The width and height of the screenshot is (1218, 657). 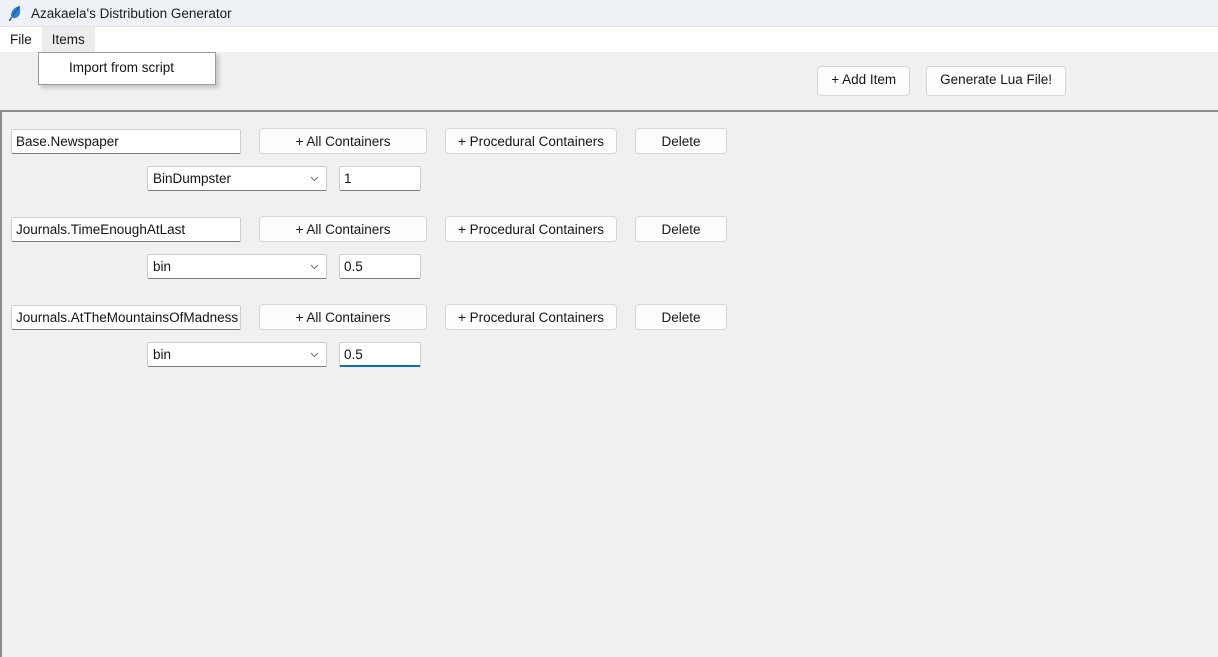 What do you see at coordinates (131, 13) in the screenshot?
I see `window-title: Azakaela's Distribution Generator` at bounding box center [131, 13].